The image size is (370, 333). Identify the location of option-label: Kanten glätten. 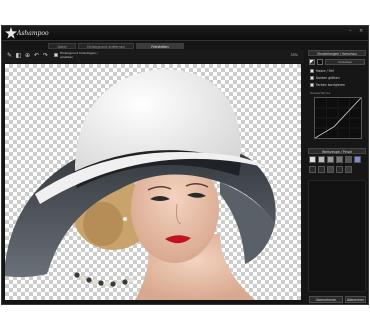
(328, 78).